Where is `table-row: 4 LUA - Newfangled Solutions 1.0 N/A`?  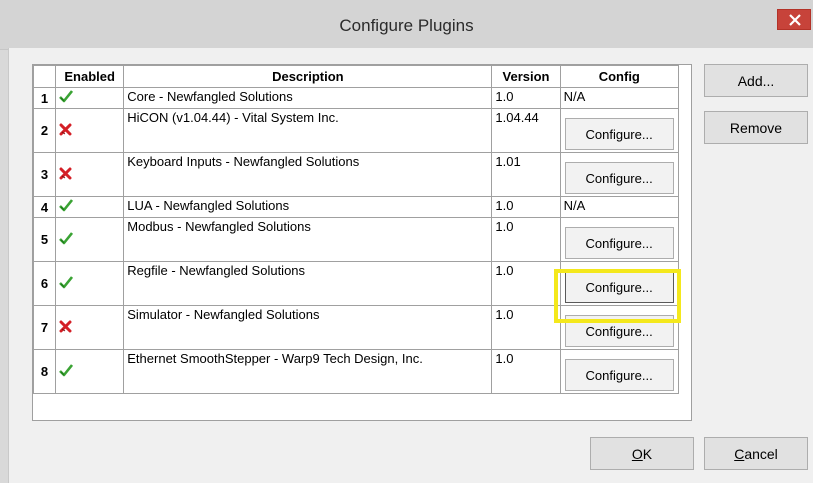 table-row: 4 LUA - Newfangled Solutions 1.0 N/A is located at coordinates (356, 207).